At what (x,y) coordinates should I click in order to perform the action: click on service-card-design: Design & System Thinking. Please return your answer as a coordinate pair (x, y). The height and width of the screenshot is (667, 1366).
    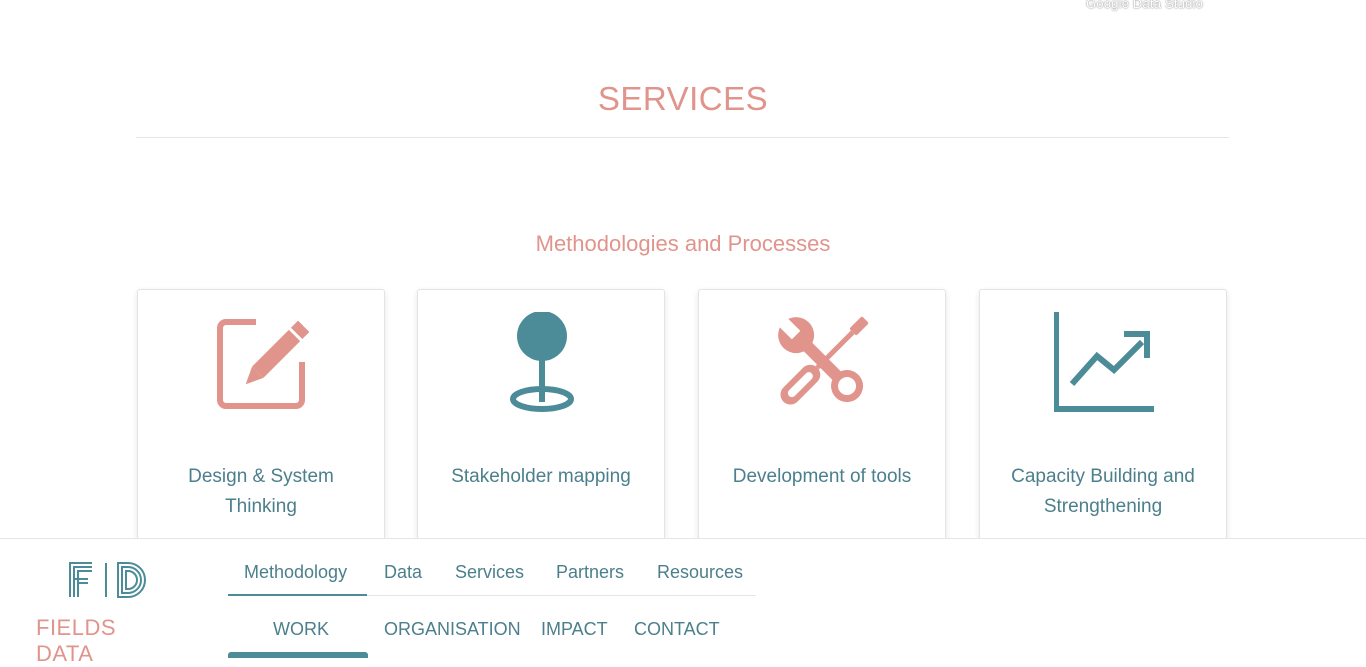
    Looking at the image, I should click on (261, 419).